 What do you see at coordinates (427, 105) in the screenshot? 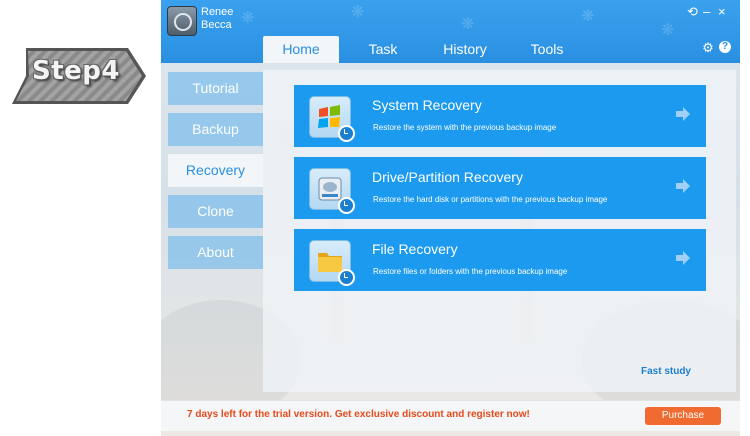
I see `card-title: System Recovery` at bounding box center [427, 105].